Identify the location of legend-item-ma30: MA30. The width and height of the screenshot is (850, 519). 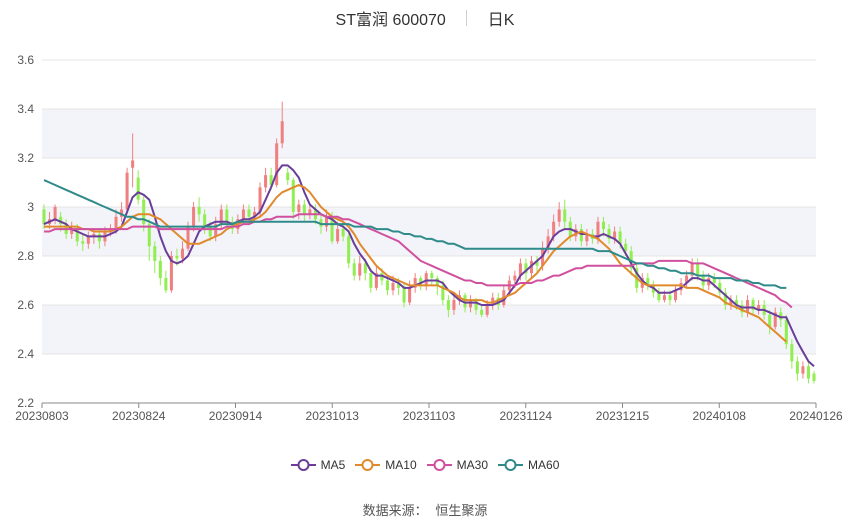
(457, 465).